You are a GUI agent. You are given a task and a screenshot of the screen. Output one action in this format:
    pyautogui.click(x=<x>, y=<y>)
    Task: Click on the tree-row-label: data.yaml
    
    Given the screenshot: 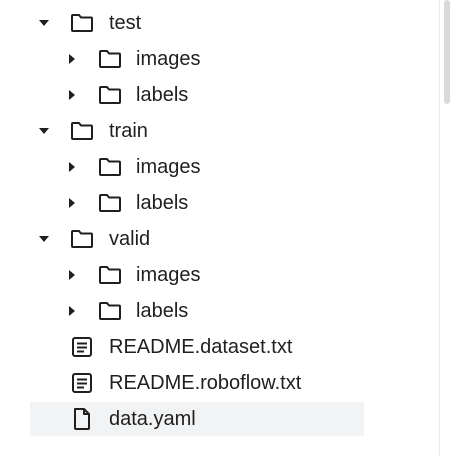 What is the action you would take?
    pyautogui.click(x=152, y=419)
    